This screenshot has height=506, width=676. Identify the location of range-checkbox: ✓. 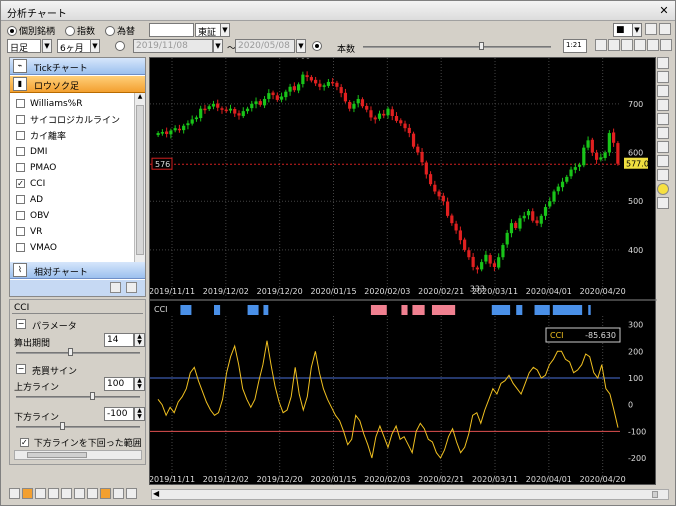
(24, 442).